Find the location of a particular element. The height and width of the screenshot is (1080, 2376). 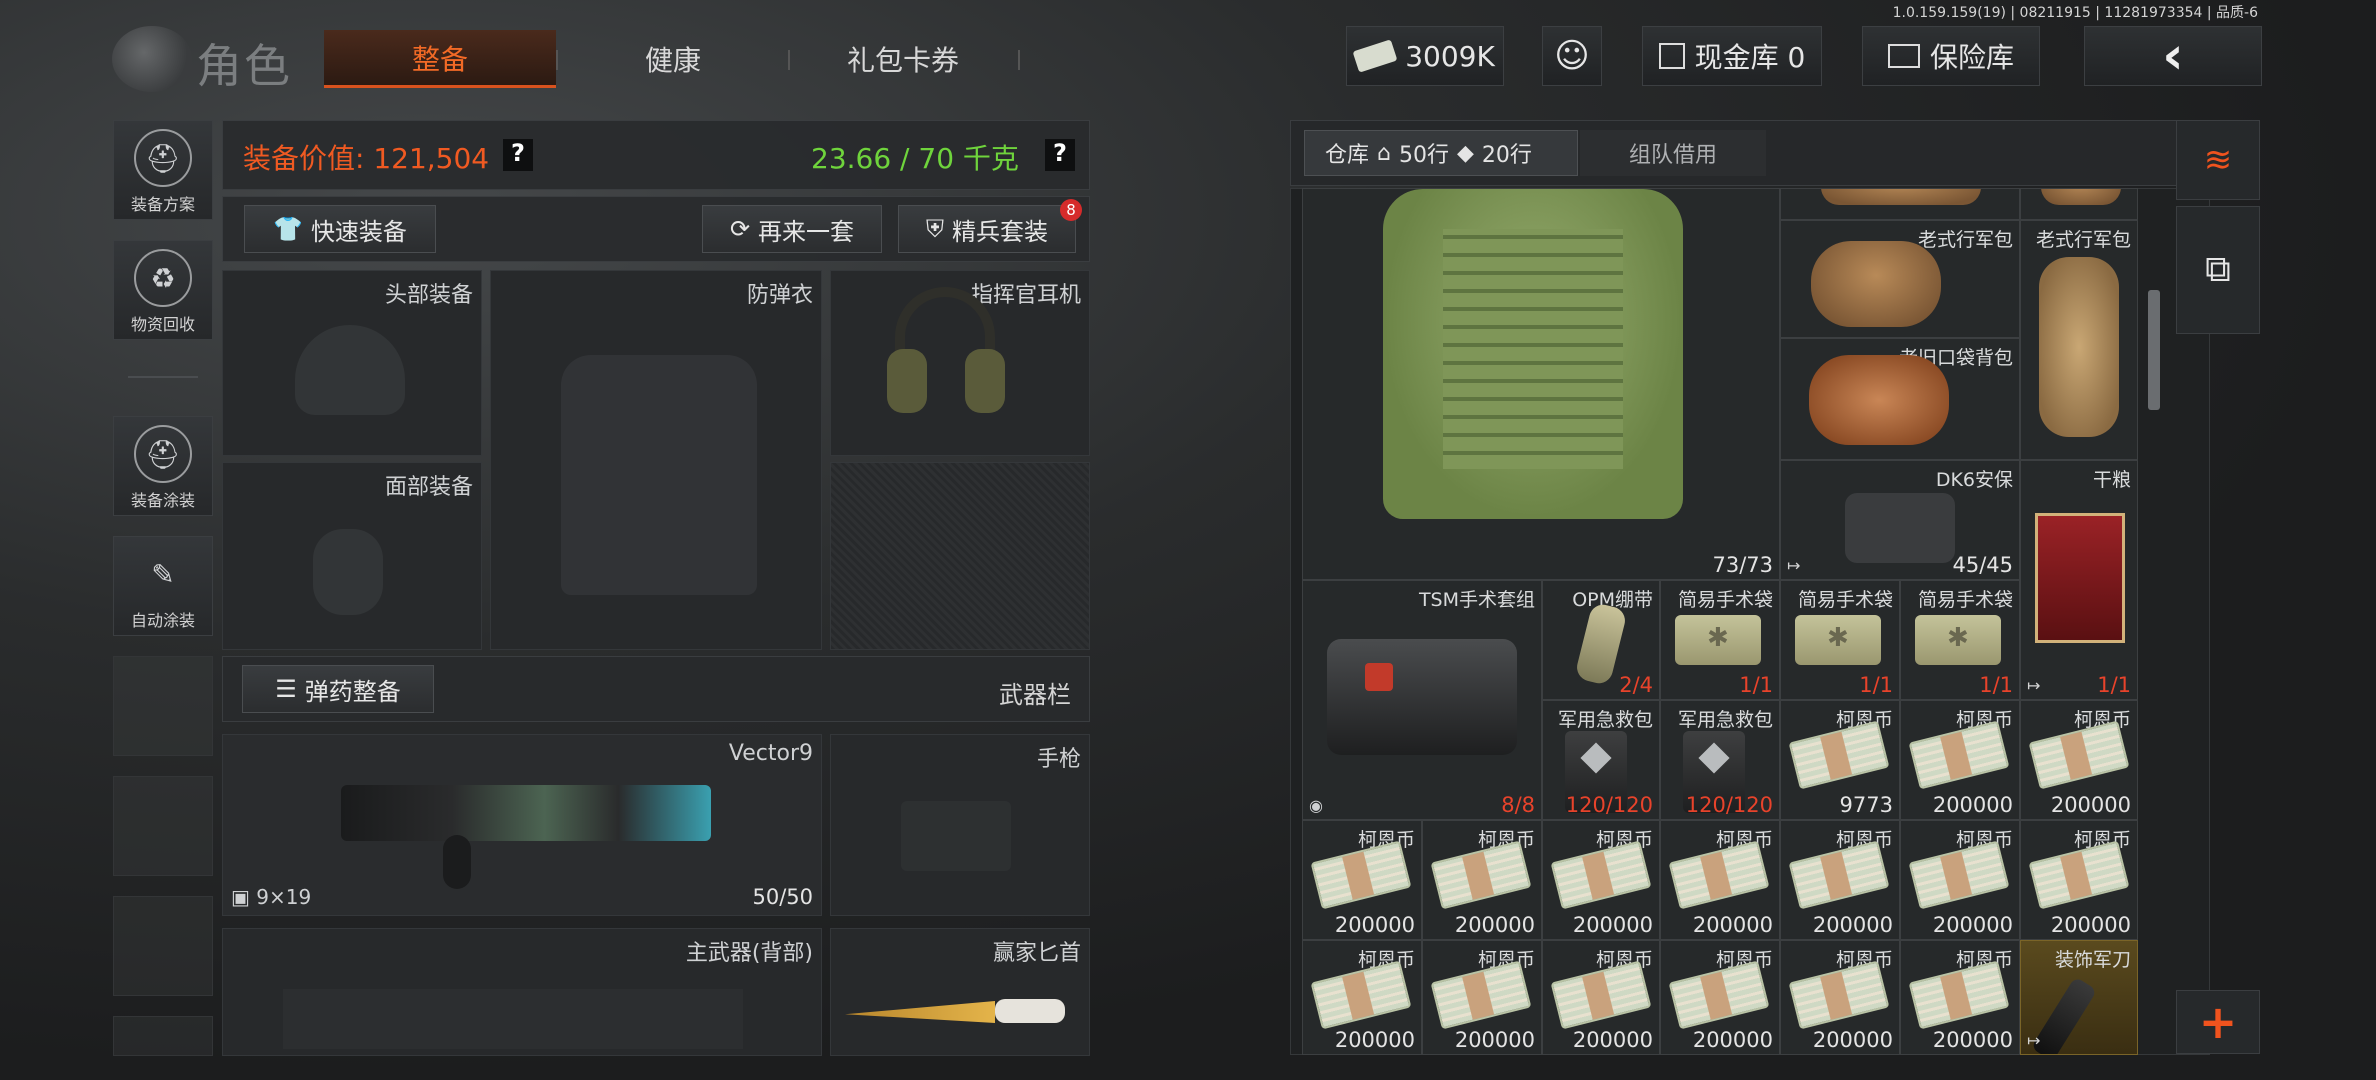

stash-tab-team-borrow: 组队借用 is located at coordinates (1673, 153).